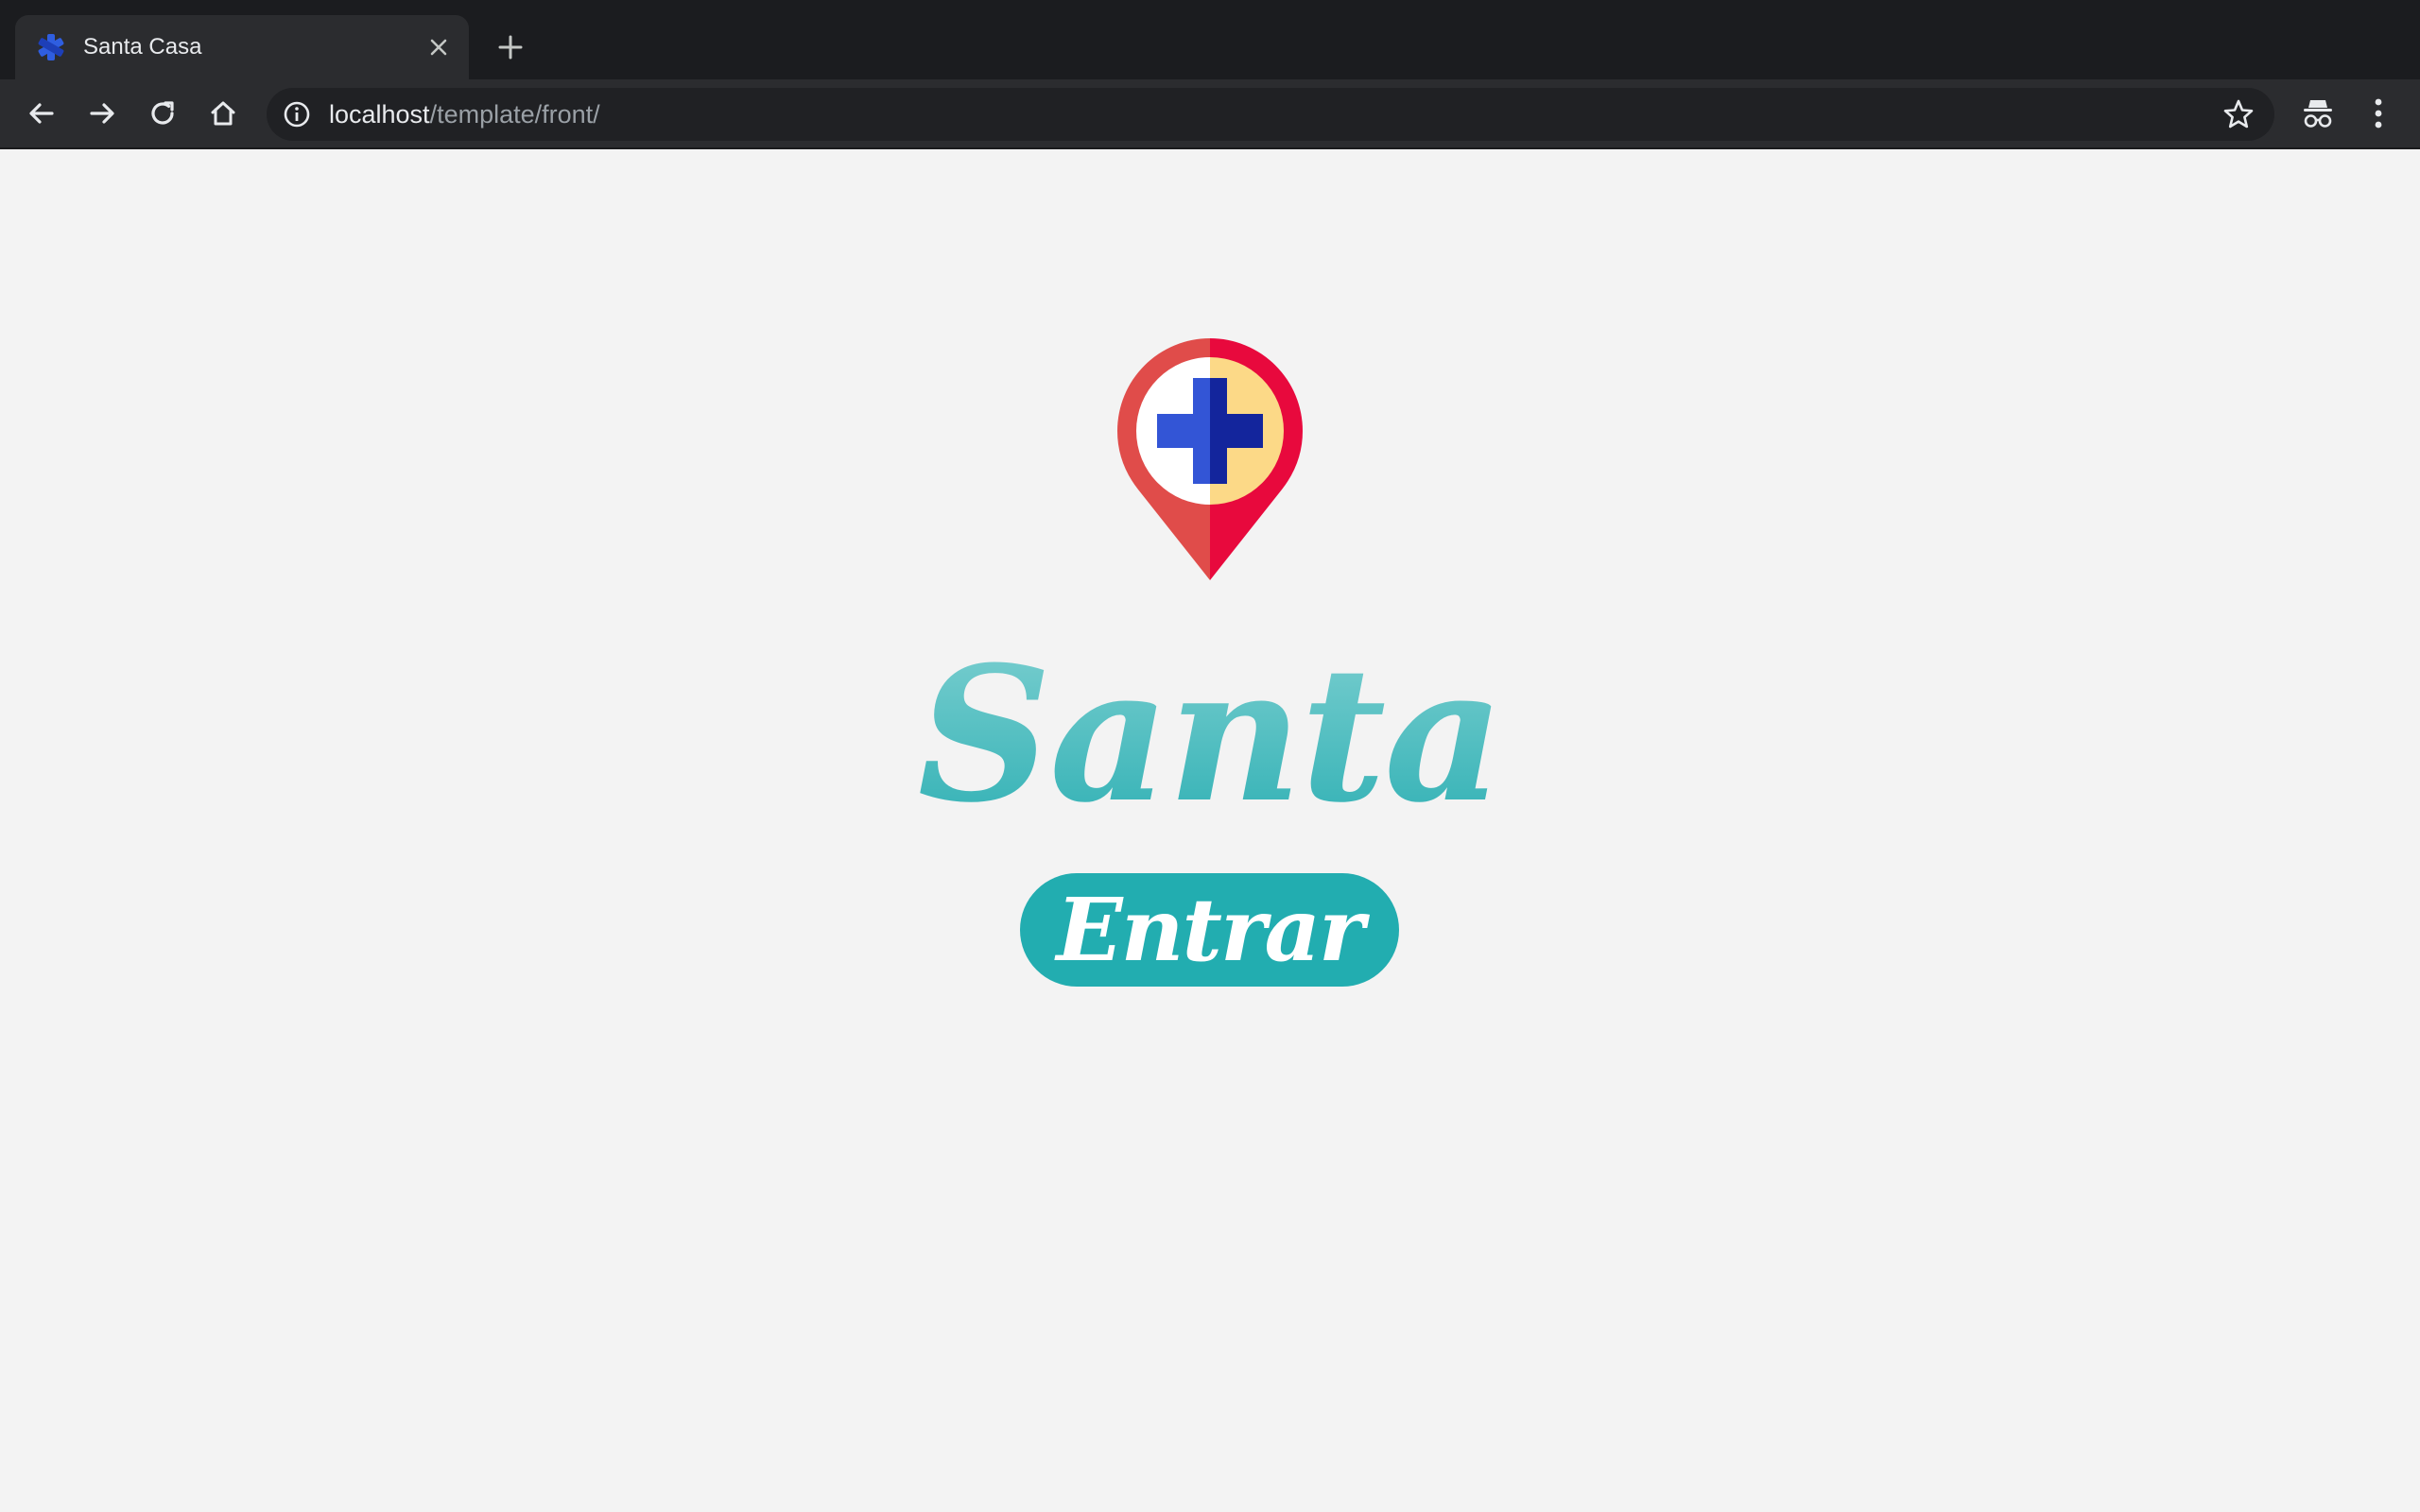 Image resolution: width=2420 pixels, height=1512 pixels. I want to click on enter-button: Entrar, so click(1210, 930).